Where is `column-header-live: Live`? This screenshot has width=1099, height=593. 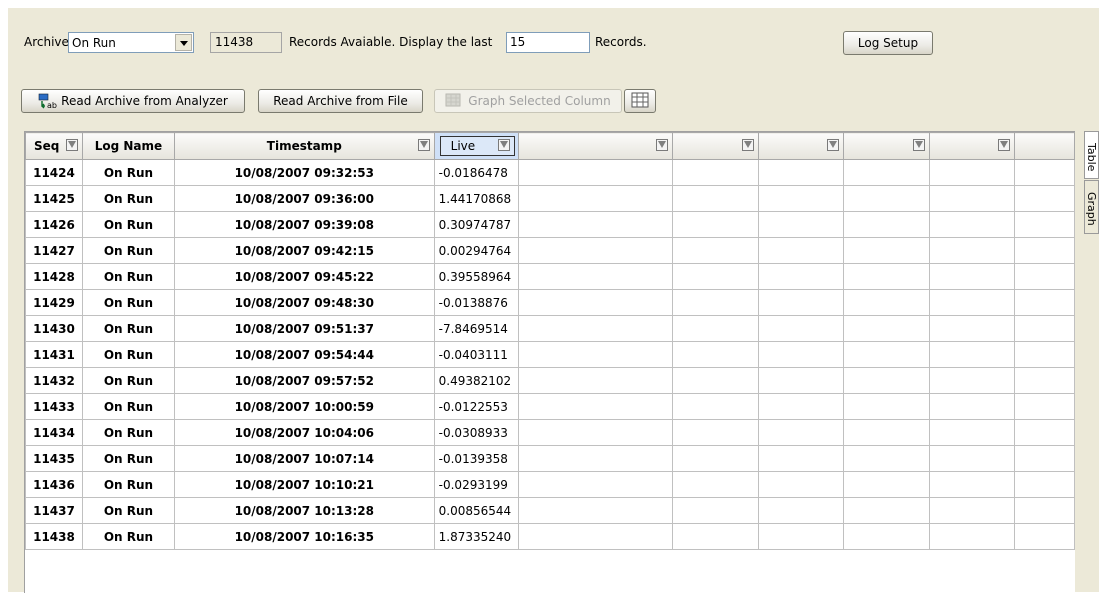
column-header-live: Live is located at coordinates (476, 146).